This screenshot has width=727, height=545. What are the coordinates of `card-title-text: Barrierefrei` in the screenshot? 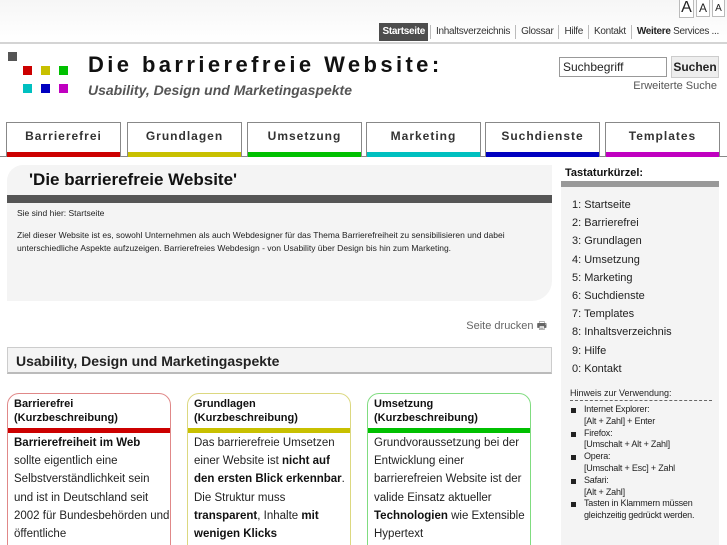 It's located at (44, 404).